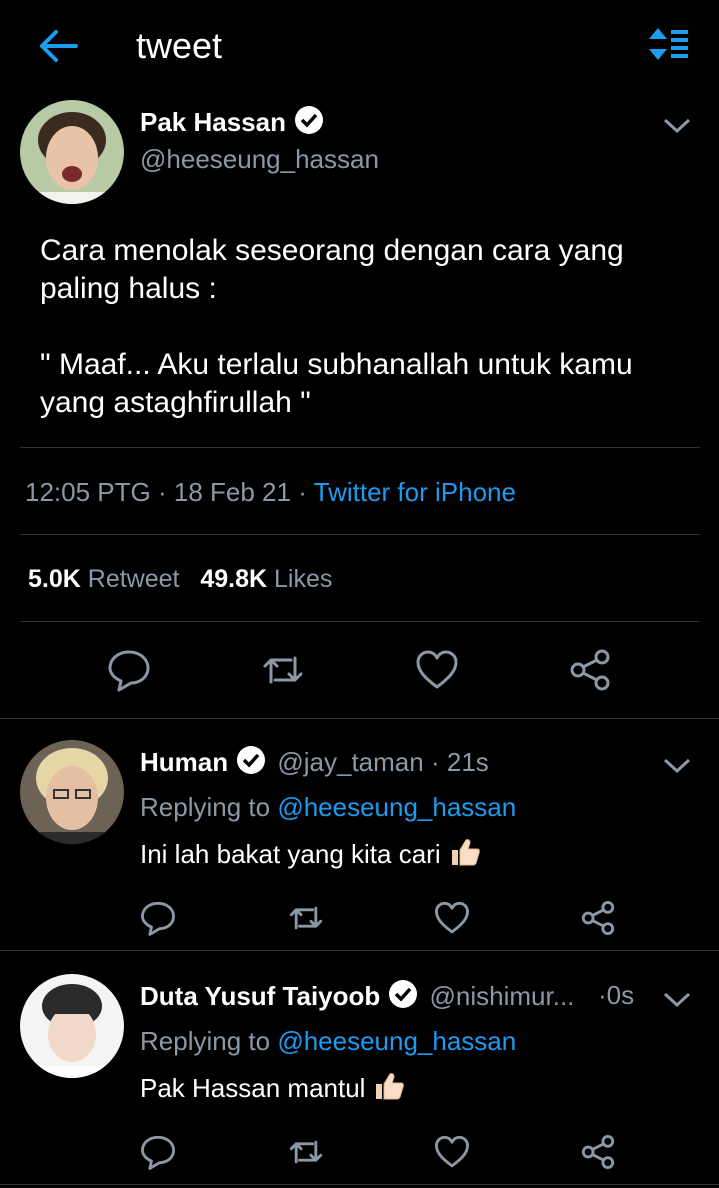 Image resolution: width=719 pixels, height=1188 pixels. What do you see at coordinates (58, 46) in the screenshot?
I see `back-arrow-icon` at bounding box center [58, 46].